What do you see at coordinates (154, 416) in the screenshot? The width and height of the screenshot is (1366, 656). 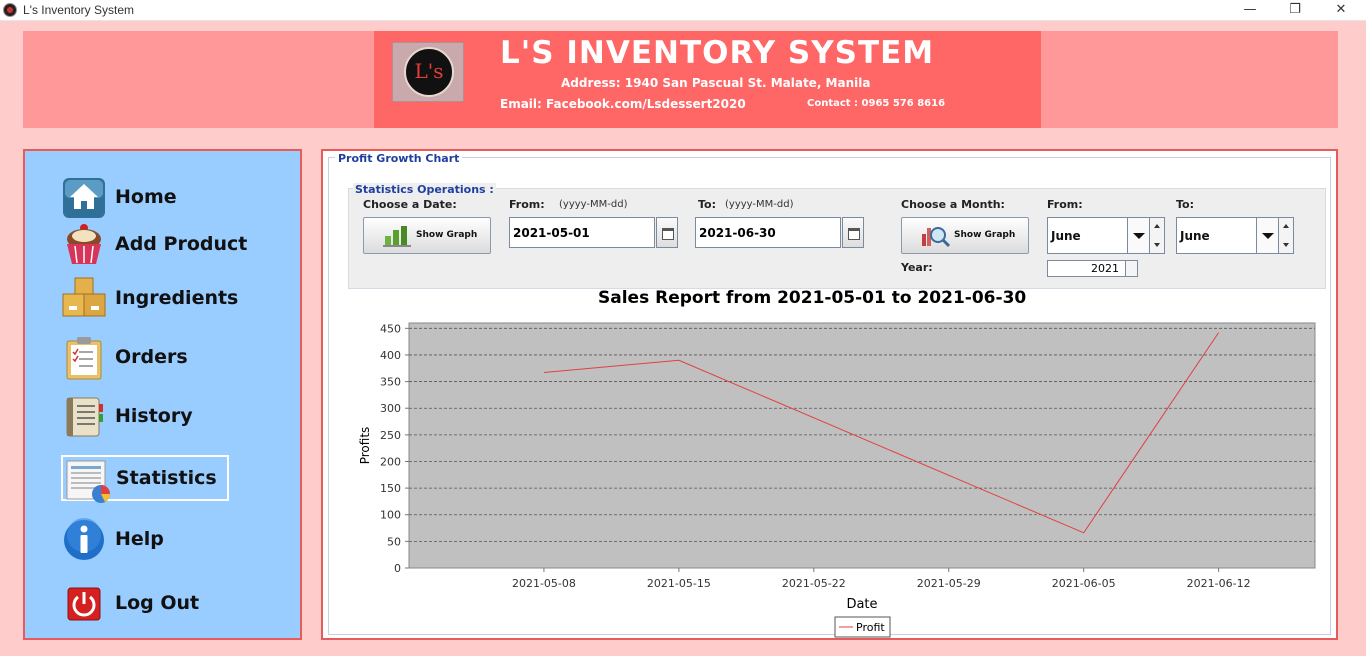 I see `sidebar-item-label: History` at bounding box center [154, 416].